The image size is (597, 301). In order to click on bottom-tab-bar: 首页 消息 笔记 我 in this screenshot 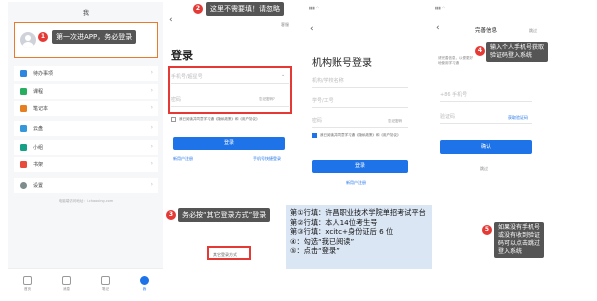, I will do `click(86, 283)`.